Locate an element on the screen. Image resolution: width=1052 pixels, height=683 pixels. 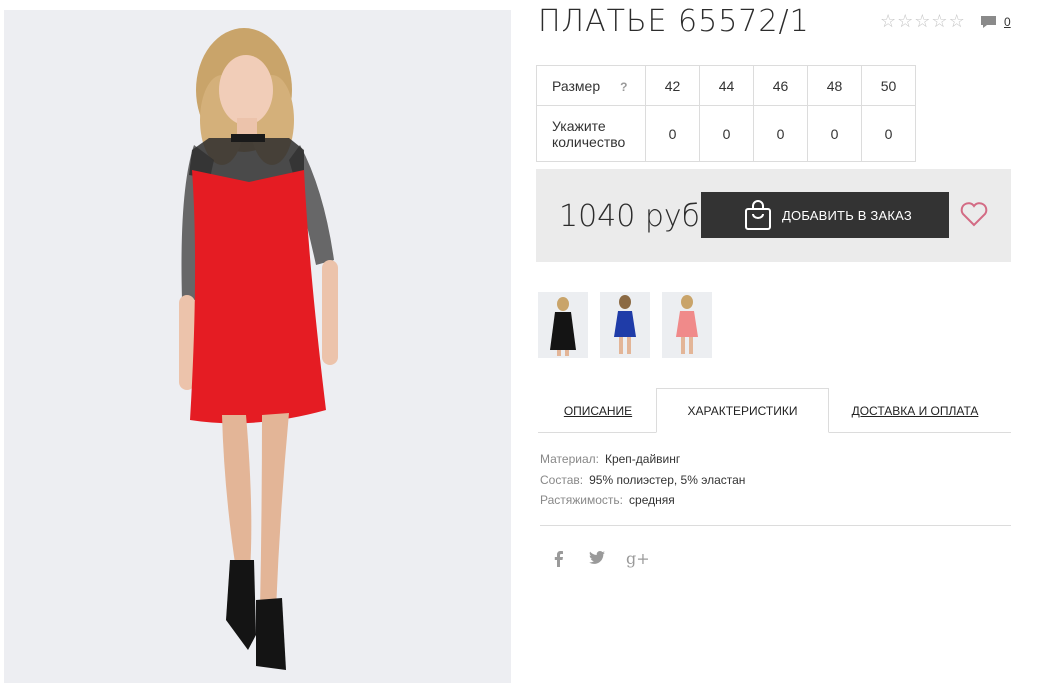
size-cell: 44 is located at coordinates (726, 85).